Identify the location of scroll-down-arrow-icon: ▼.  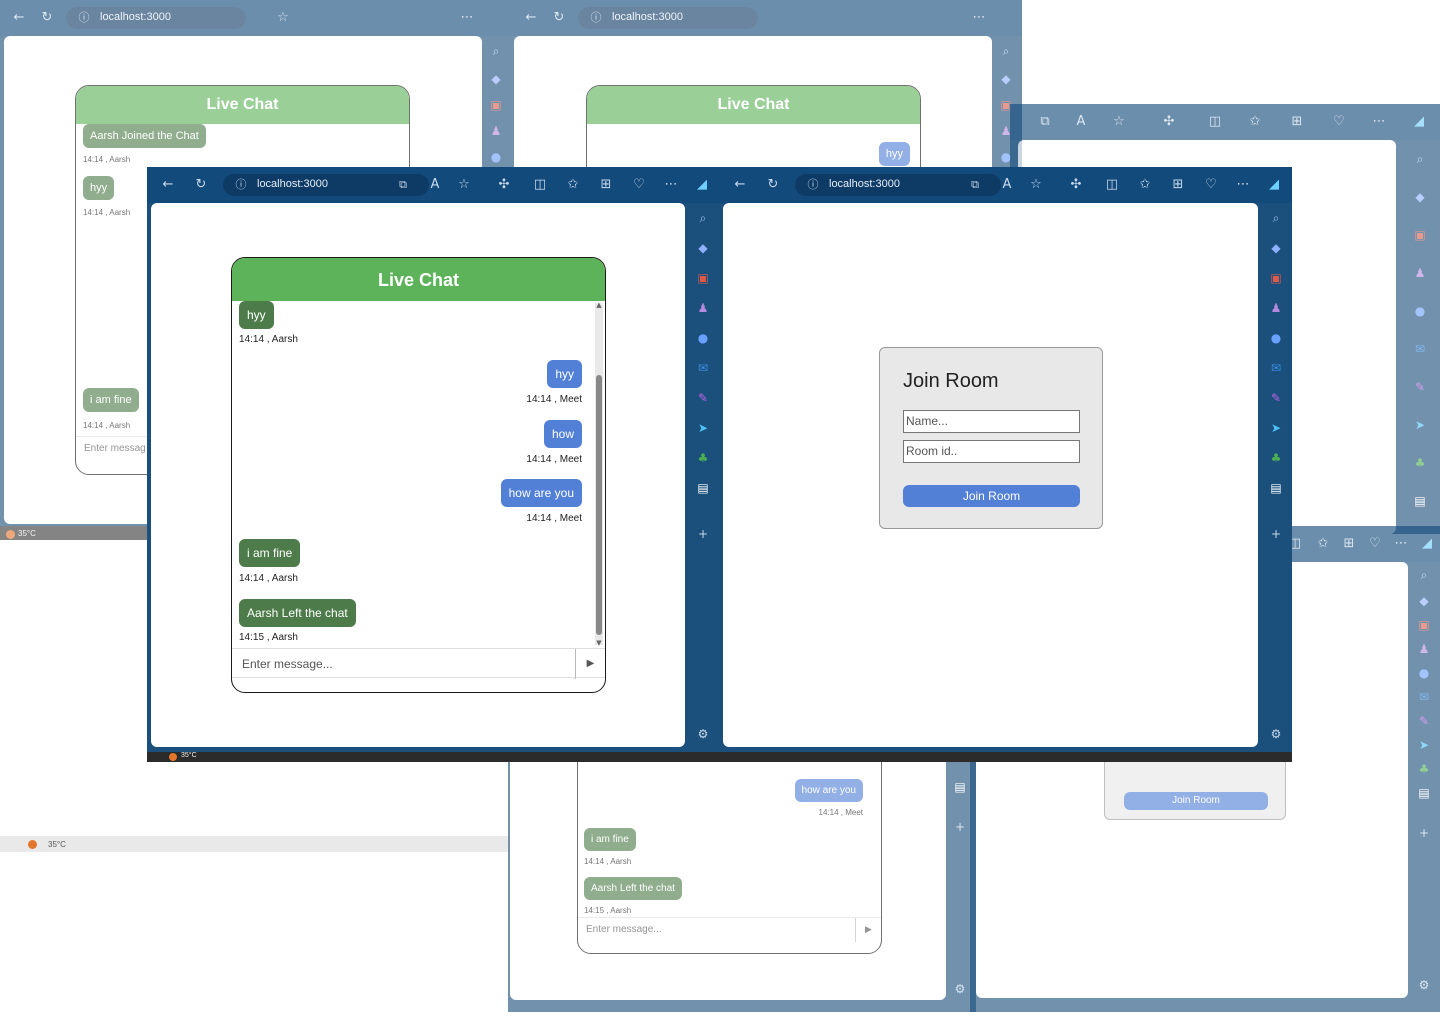
(599, 643).